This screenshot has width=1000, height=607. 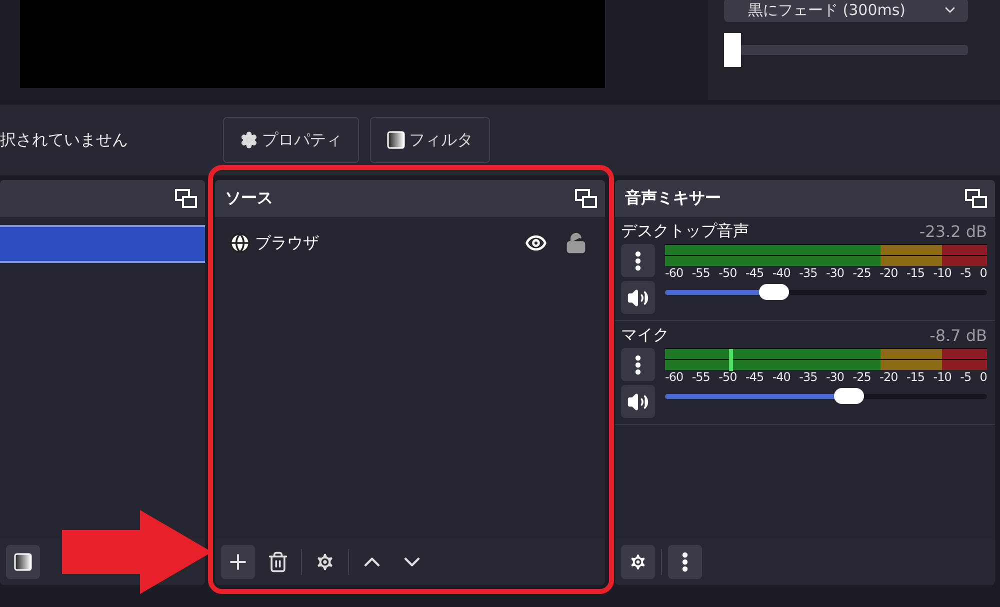 What do you see at coordinates (388, 243) in the screenshot?
I see `source-item: ブラウザ` at bounding box center [388, 243].